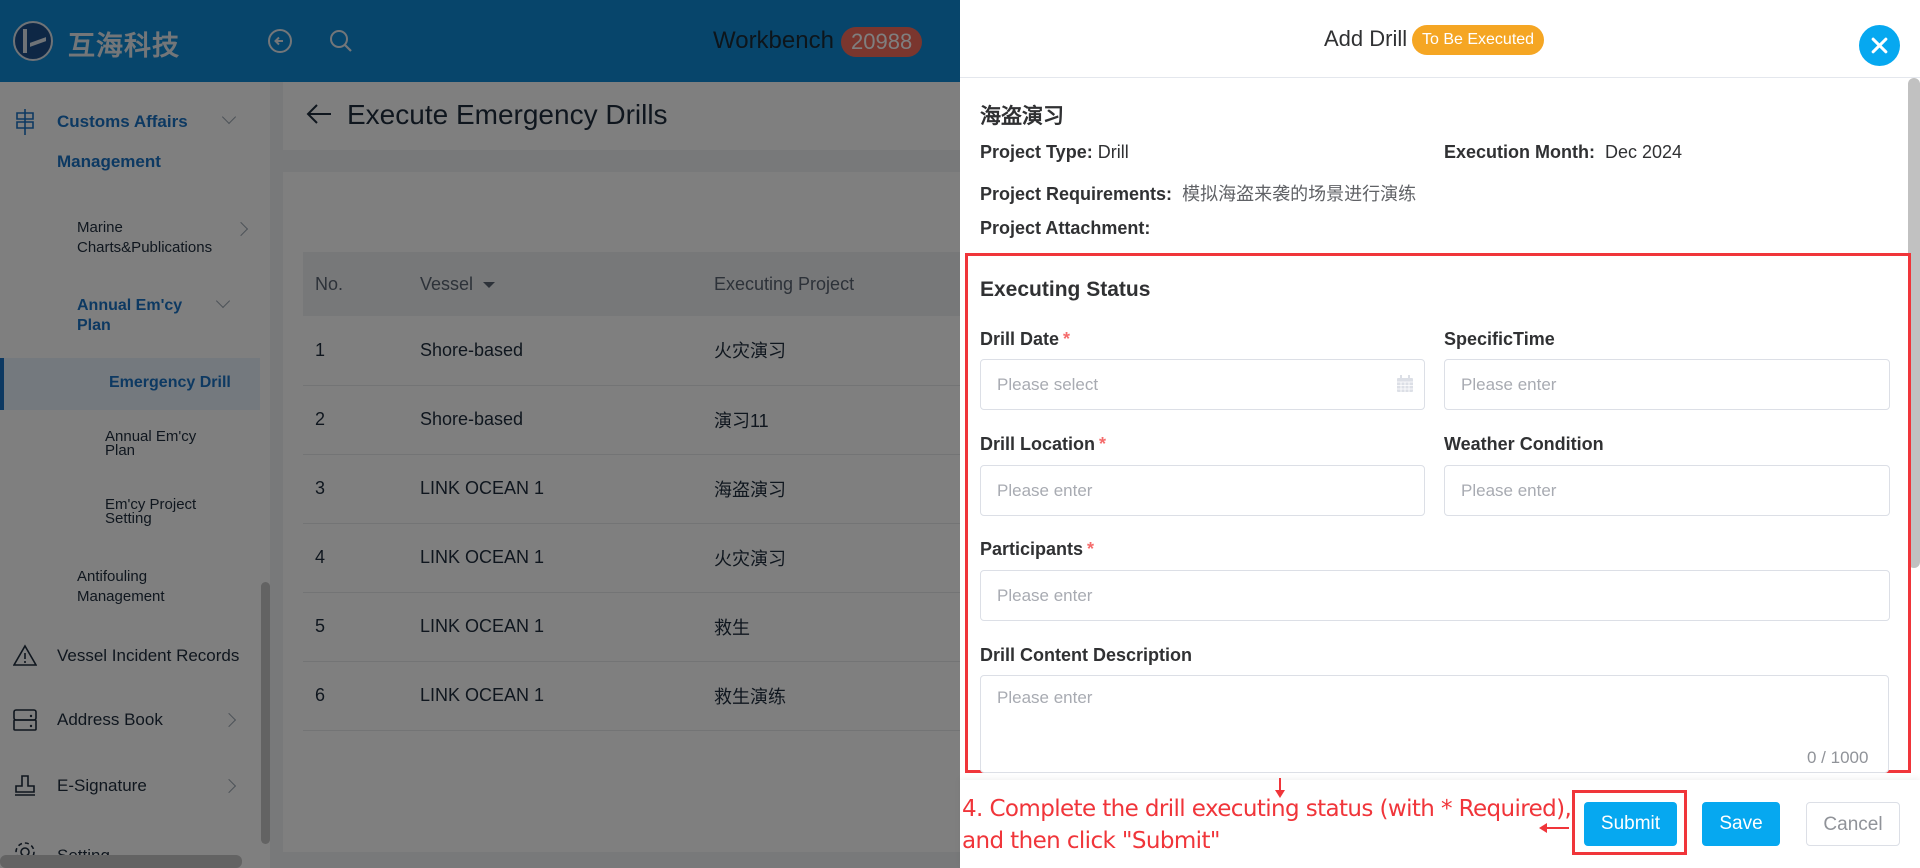 This screenshot has width=1920, height=868. What do you see at coordinates (1667, 384) in the screenshot?
I see `specific-time-input` at bounding box center [1667, 384].